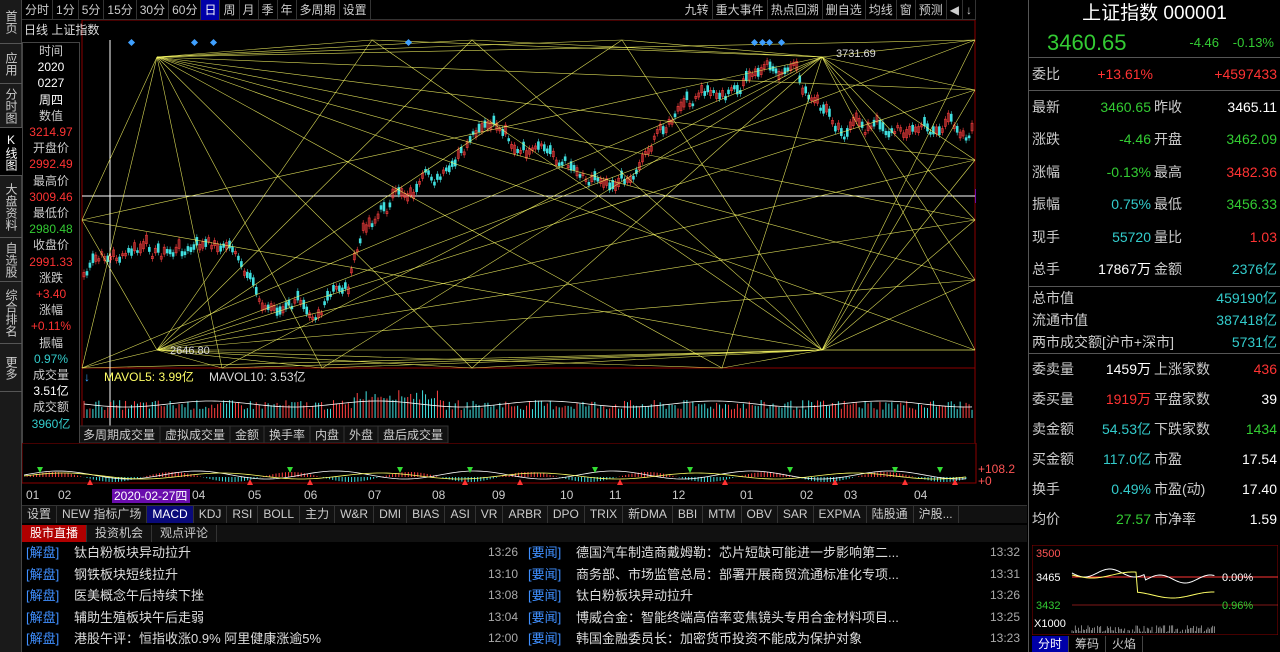 This screenshot has height=652, width=1280. I want to click on indicator-tab: DMI, so click(391, 514).